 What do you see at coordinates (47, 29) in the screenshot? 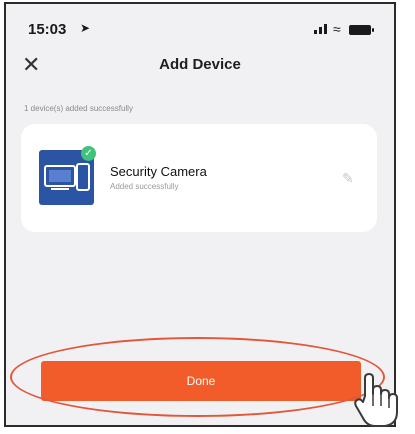
I see `status-time: 15:03` at bounding box center [47, 29].